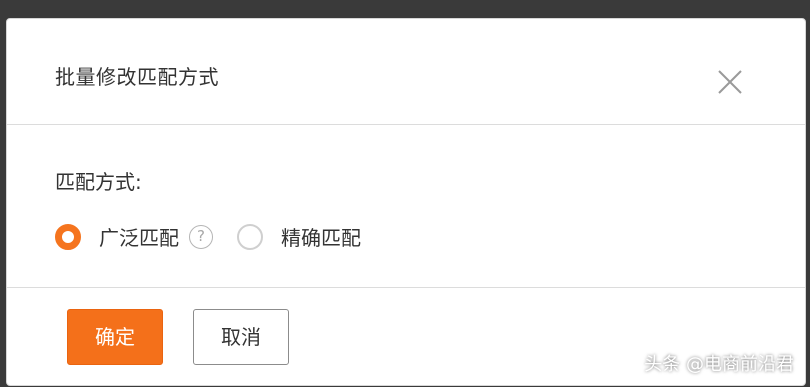 This screenshot has height=387, width=810. I want to click on cancel-button: 取消, so click(241, 337).